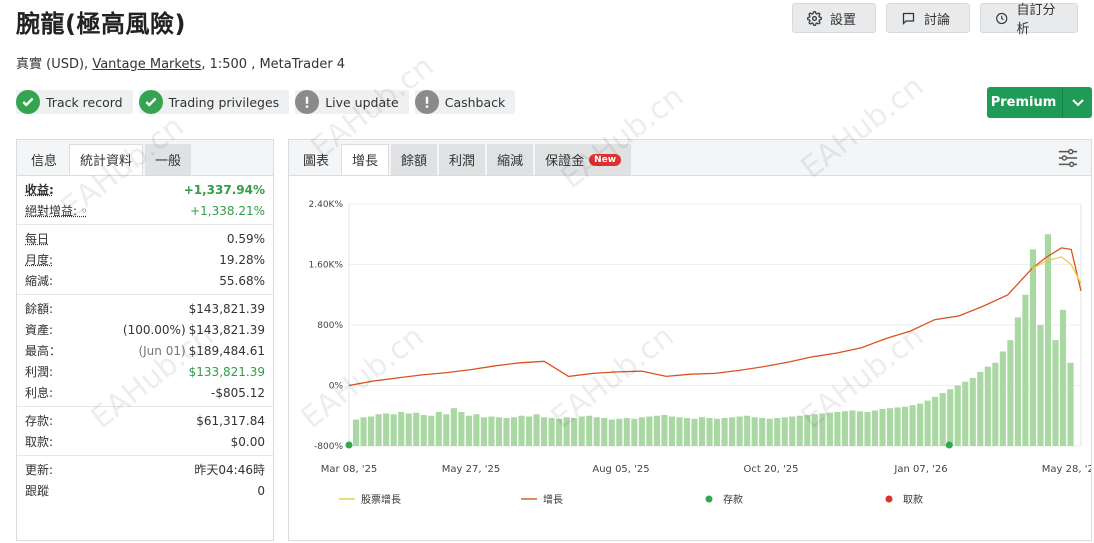 This screenshot has width=1094, height=543. What do you see at coordinates (1068, 158) in the screenshot?
I see `filter-settings-icon` at bounding box center [1068, 158].